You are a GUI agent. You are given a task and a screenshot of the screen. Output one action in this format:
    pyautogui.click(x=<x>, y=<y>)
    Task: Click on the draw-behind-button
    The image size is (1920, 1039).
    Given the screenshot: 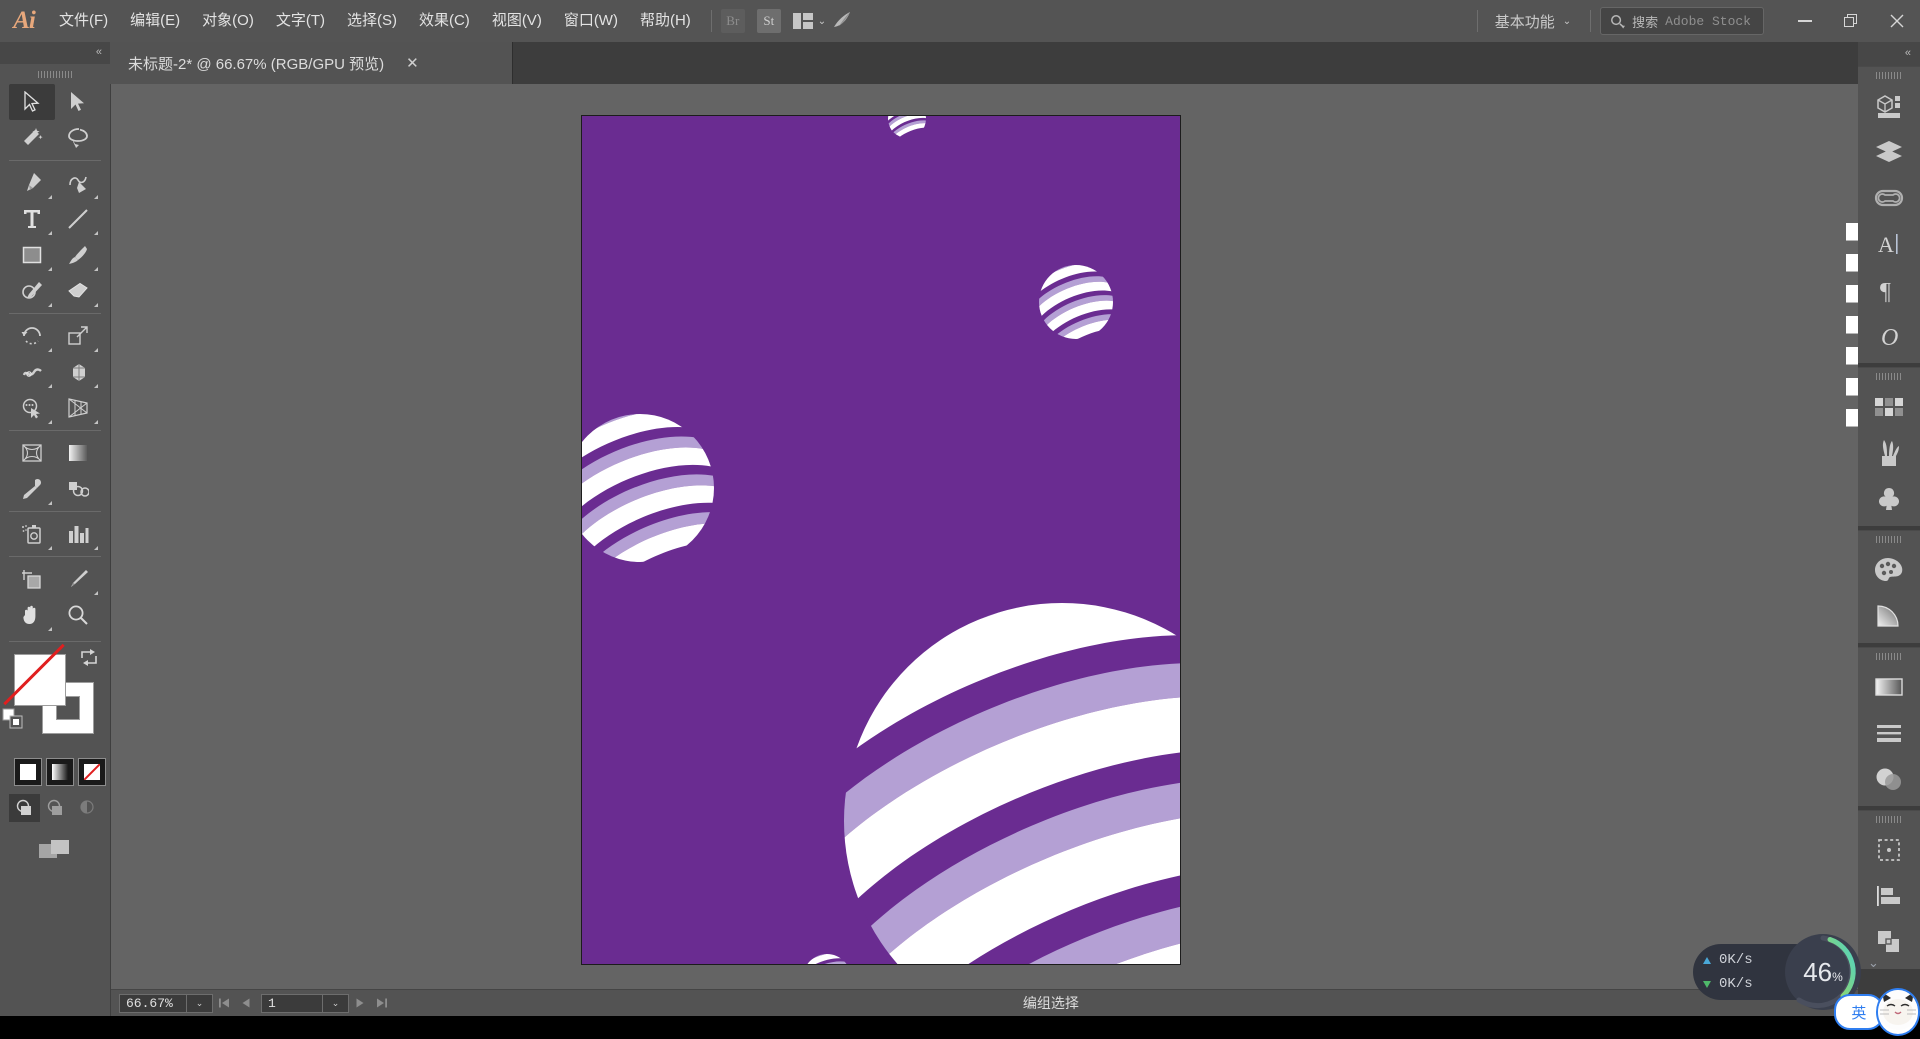 What is the action you would take?
    pyautogui.click(x=55, y=808)
    